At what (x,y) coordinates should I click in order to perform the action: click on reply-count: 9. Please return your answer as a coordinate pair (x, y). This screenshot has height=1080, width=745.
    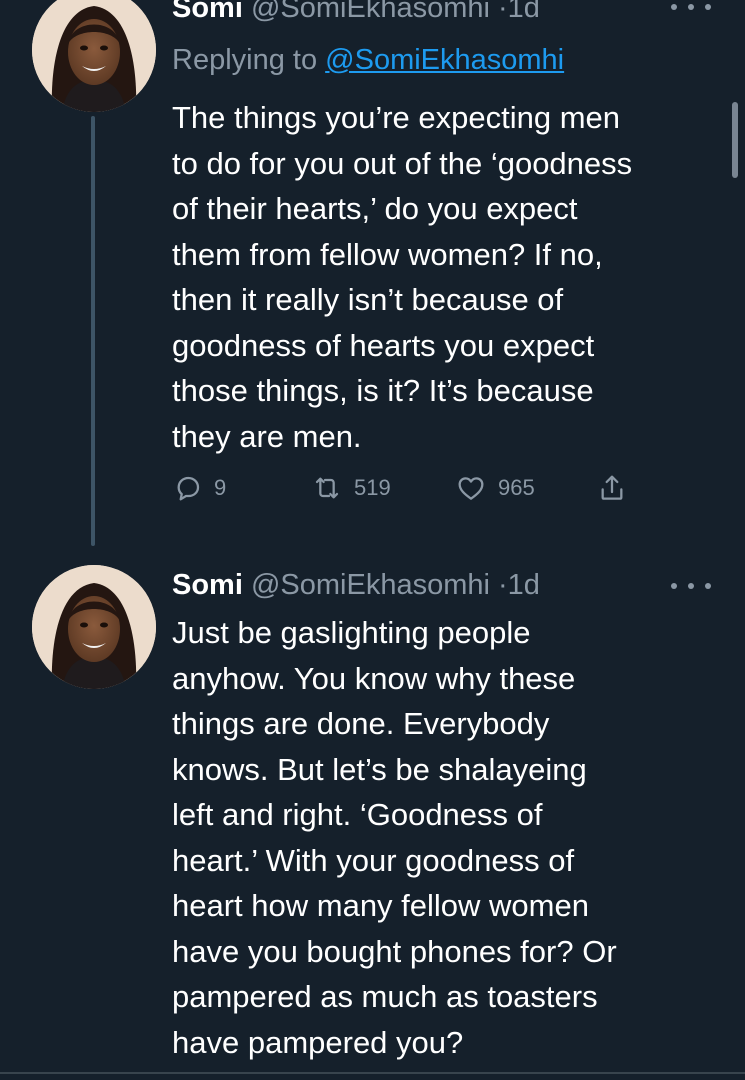
    Looking at the image, I should click on (220, 487).